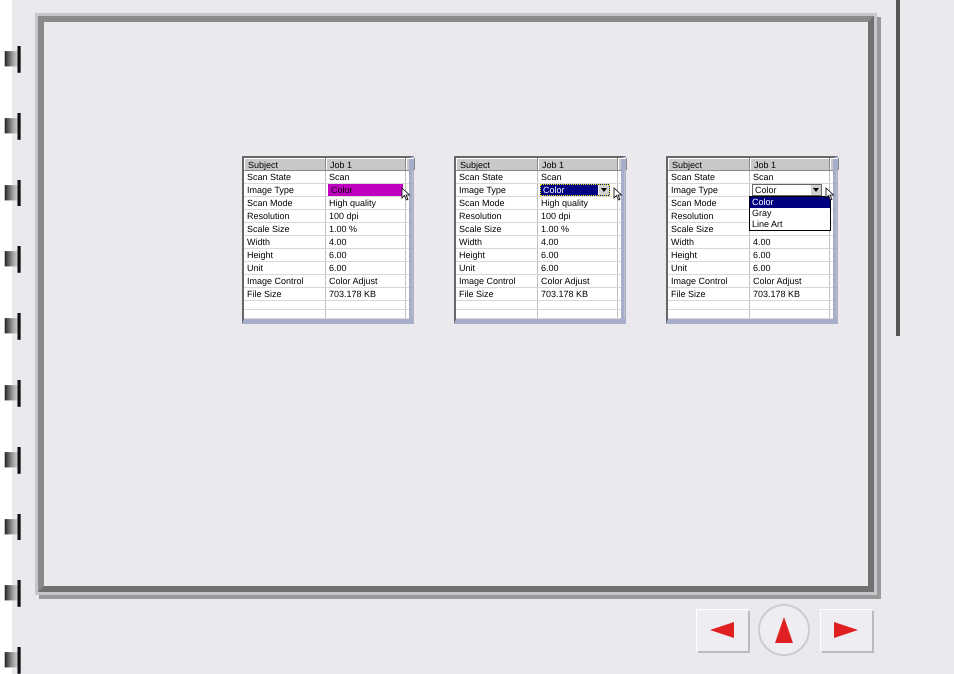  I want to click on next-button, so click(846, 630).